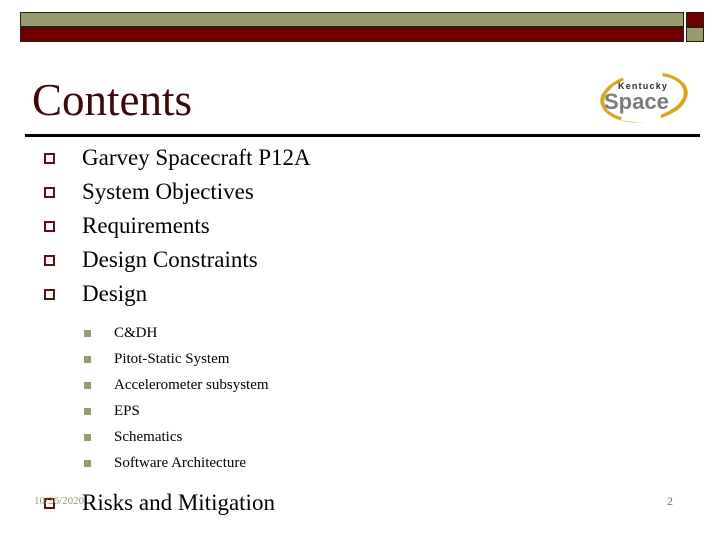 The width and height of the screenshot is (720, 540). Describe the element at coordinates (191, 385) in the screenshot. I see `outline-subitem-label: Accelerometer subsystem` at that location.